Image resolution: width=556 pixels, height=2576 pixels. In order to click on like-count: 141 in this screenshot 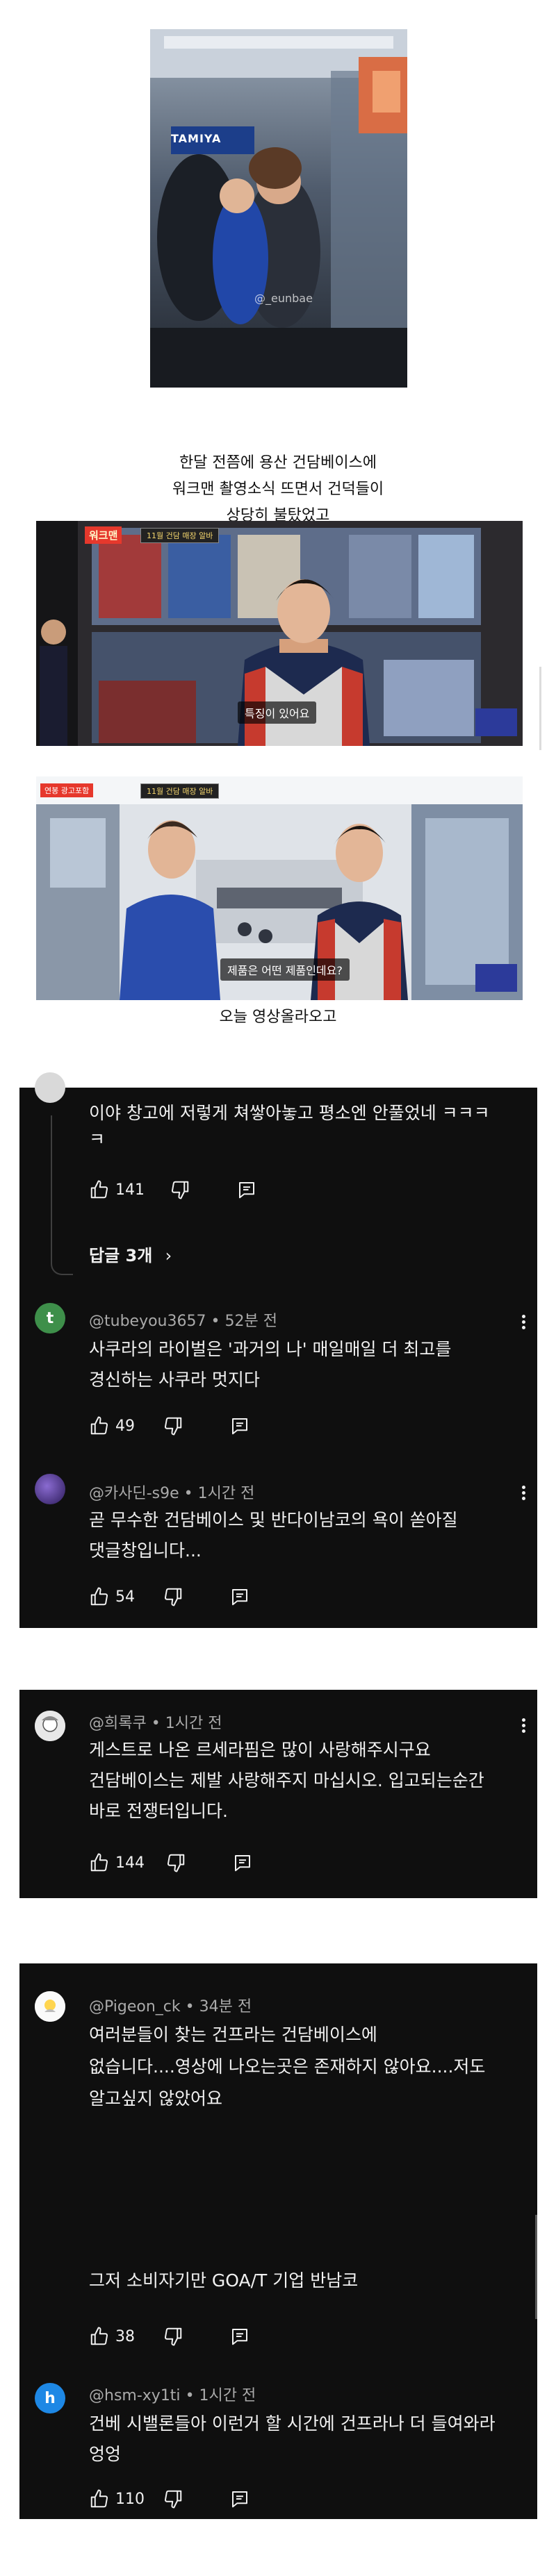, I will do `click(130, 1190)`.